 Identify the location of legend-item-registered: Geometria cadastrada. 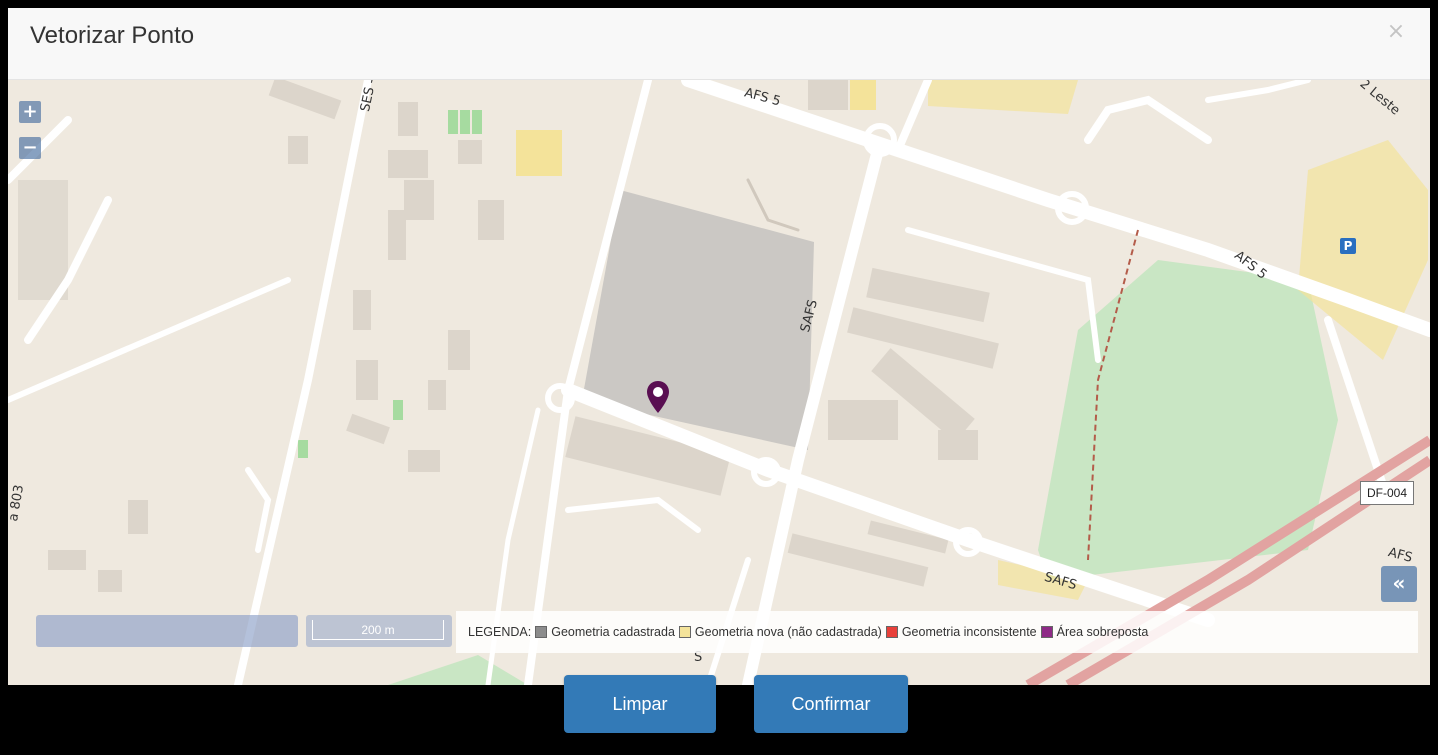
(605, 632).